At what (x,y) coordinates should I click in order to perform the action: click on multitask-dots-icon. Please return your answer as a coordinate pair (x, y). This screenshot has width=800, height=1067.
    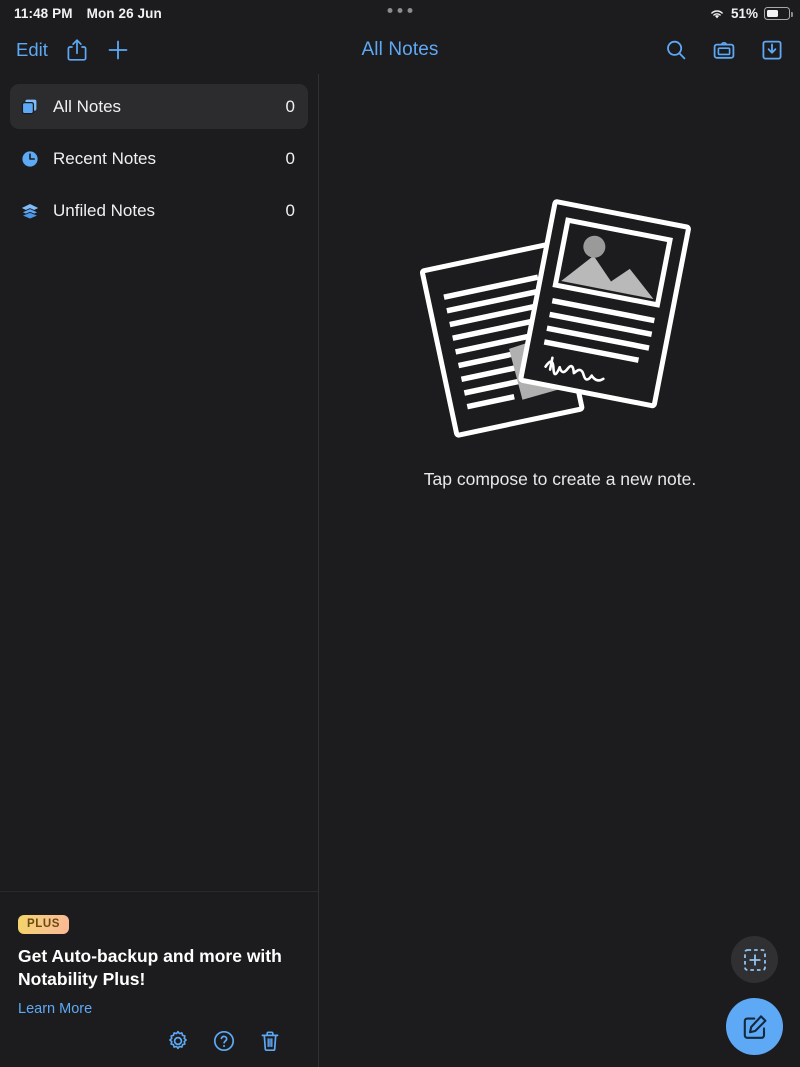
    Looking at the image, I should click on (400, 10).